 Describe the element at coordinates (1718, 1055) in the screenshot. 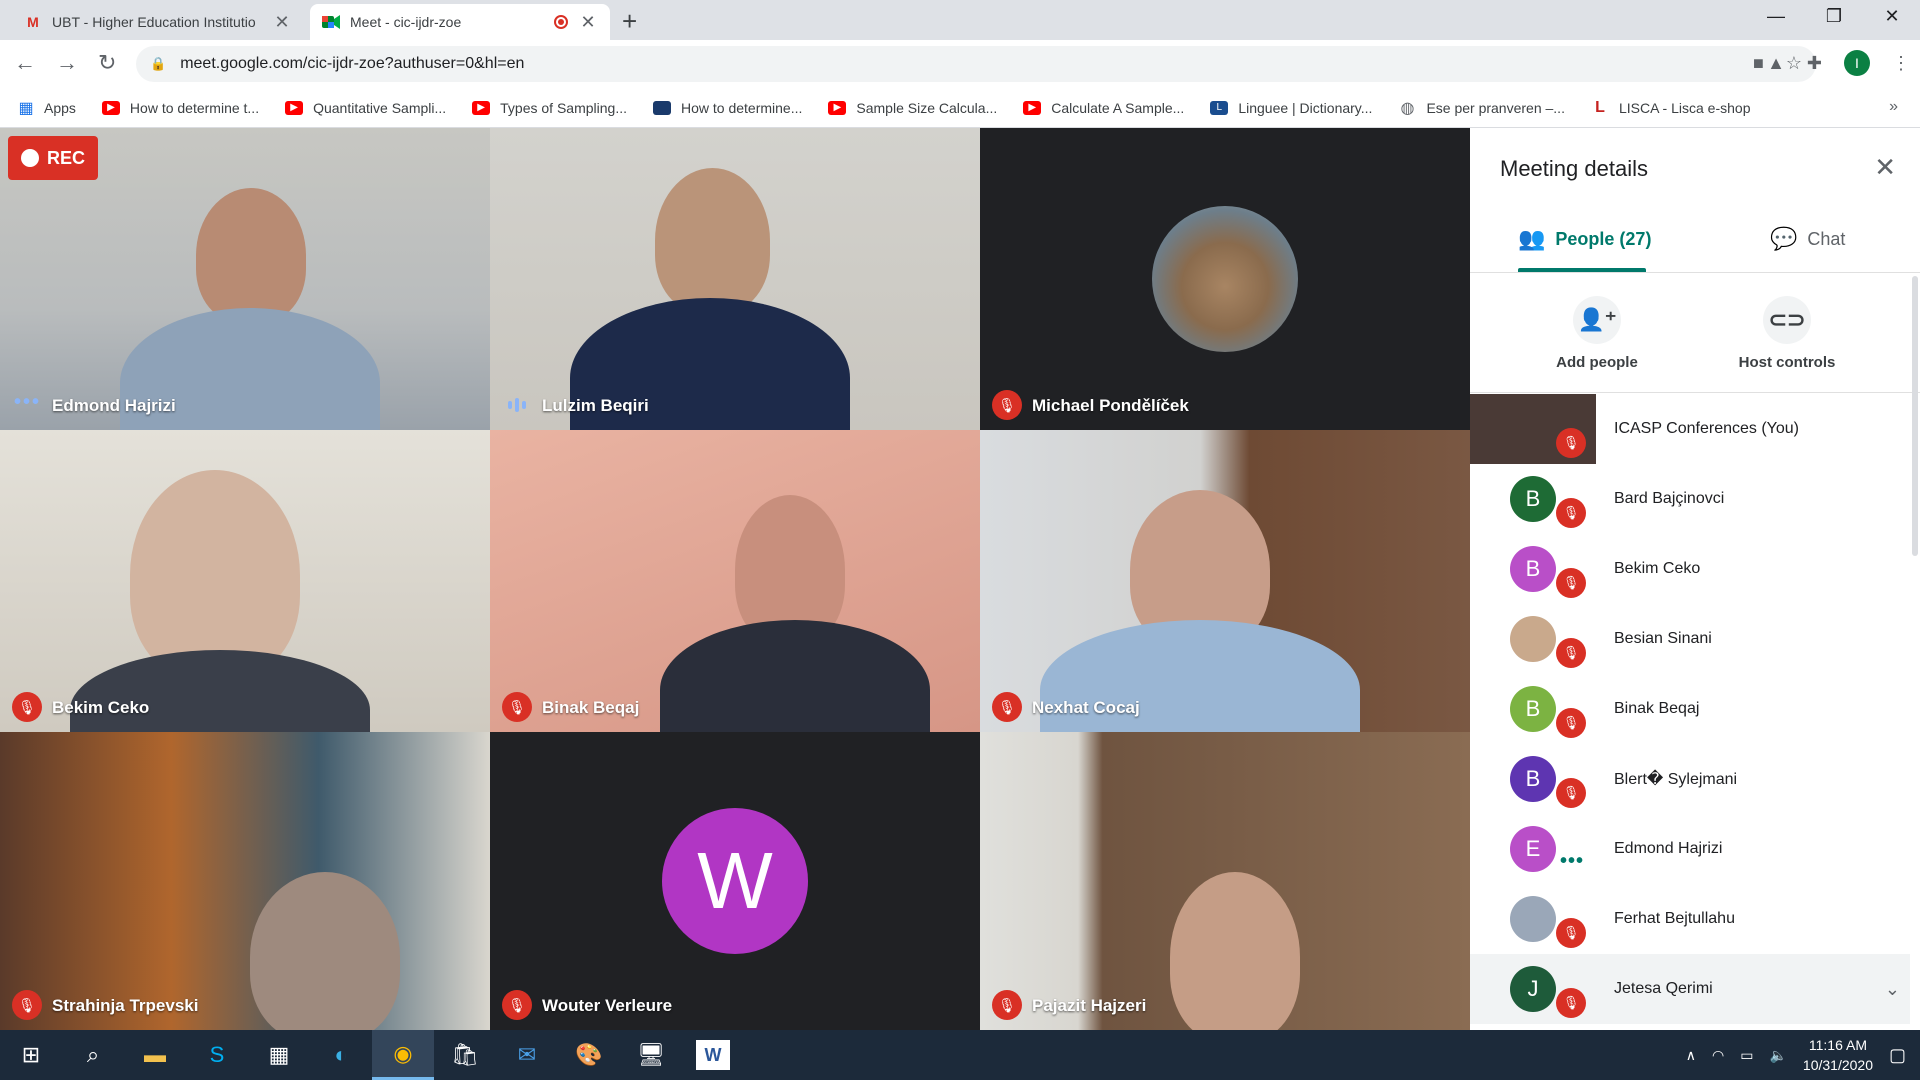

I see `wifi-icon: ◠` at that location.